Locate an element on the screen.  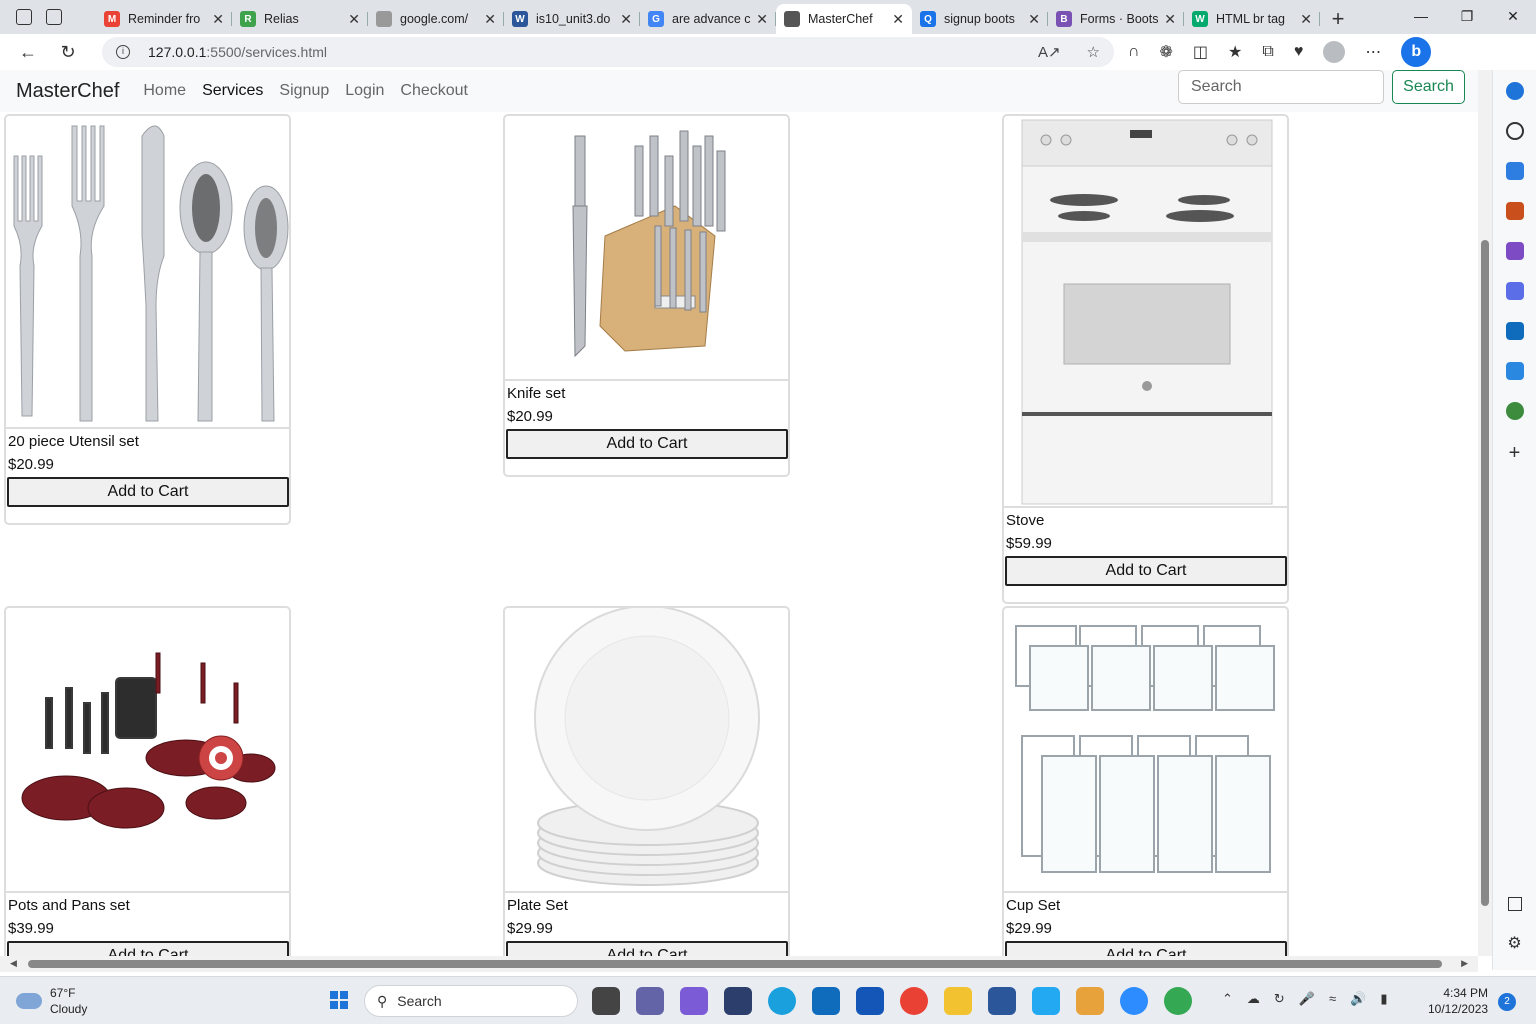
search-icon is located at coordinates (1514, 131).